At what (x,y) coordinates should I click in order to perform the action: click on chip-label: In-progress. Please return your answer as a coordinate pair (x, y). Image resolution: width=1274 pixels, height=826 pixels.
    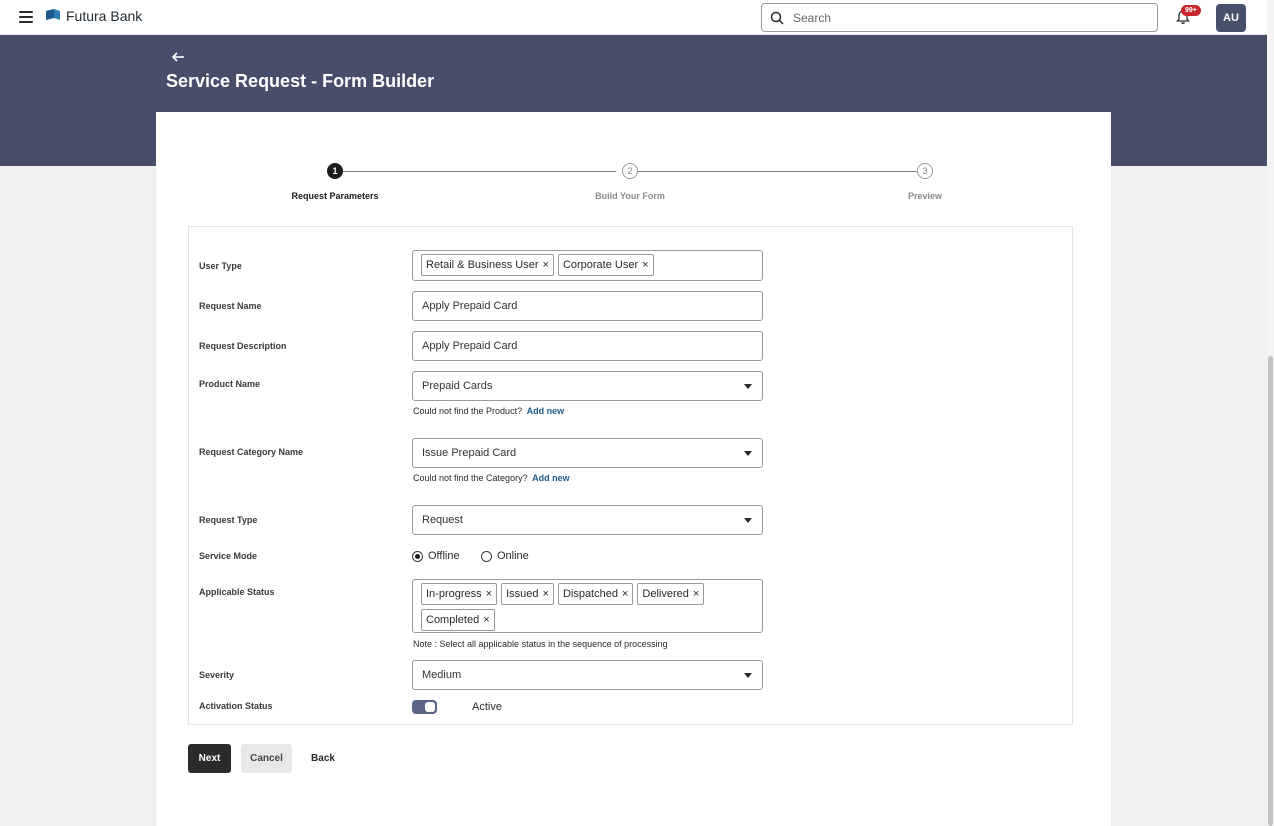
    Looking at the image, I should click on (454, 594).